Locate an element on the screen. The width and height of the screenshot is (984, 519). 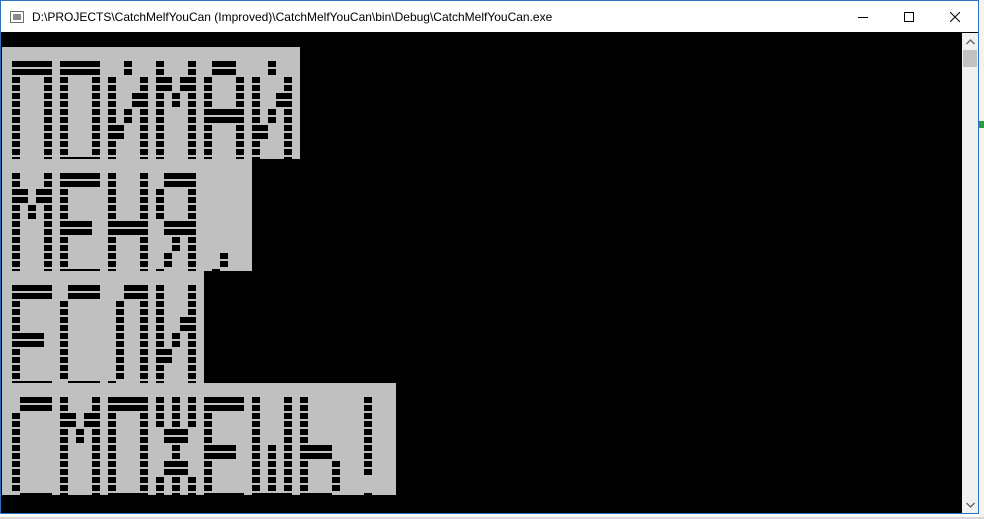
close-button is located at coordinates (955, 16).